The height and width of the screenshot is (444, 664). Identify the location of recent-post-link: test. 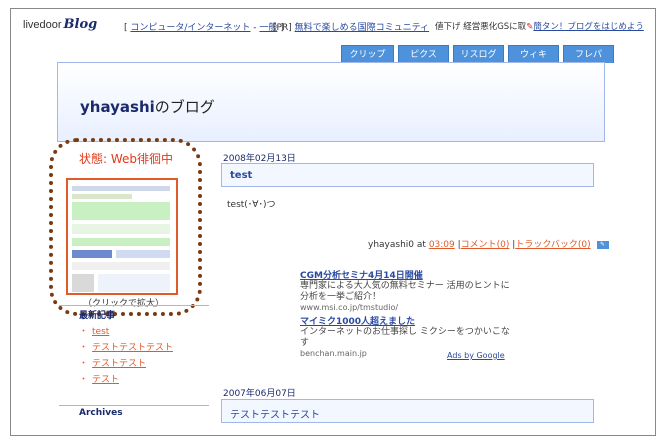
(100, 332).